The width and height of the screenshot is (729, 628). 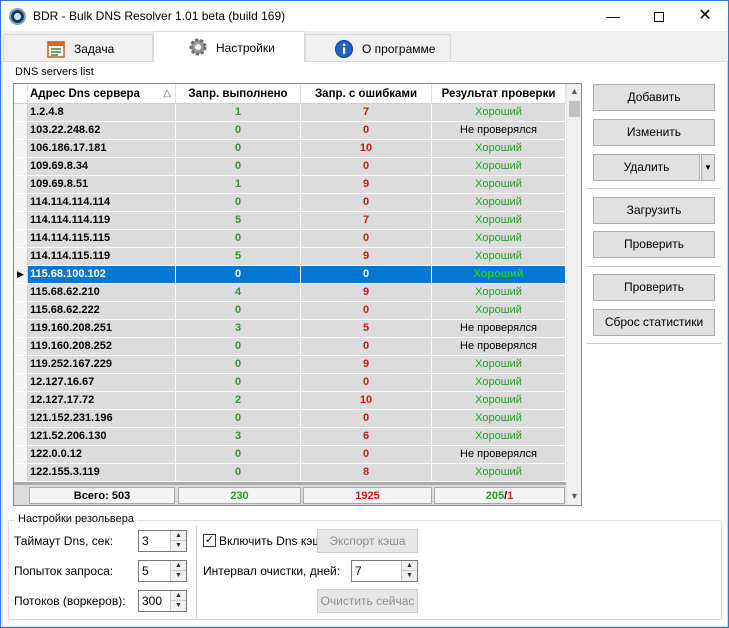 What do you see at coordinates (162, 541) in the screenshot?
I see `timeout-stepper: 3 ▲ ▼` at bounding box center [162, 541].